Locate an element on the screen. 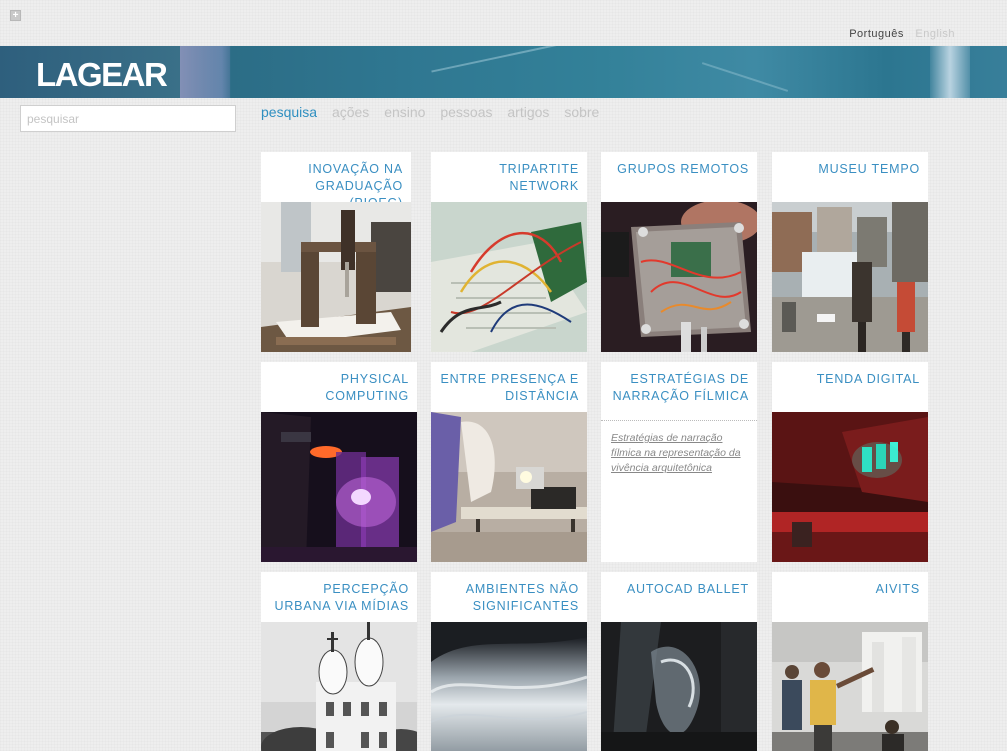 The height and width of the screenshot is (751, 1007). project-card: ENTRE PRESENÇA E DISTÂNCIA is located at coordinates (509, 462).